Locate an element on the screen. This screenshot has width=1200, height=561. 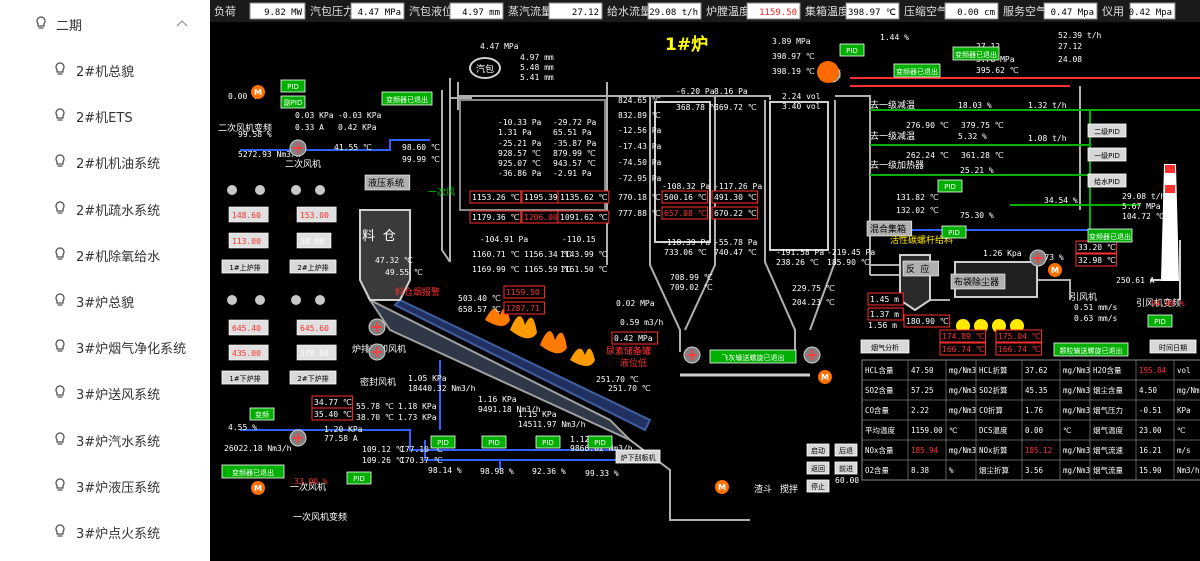
button-time_sync: 时间日期 is located at coordinates (1173, 346).